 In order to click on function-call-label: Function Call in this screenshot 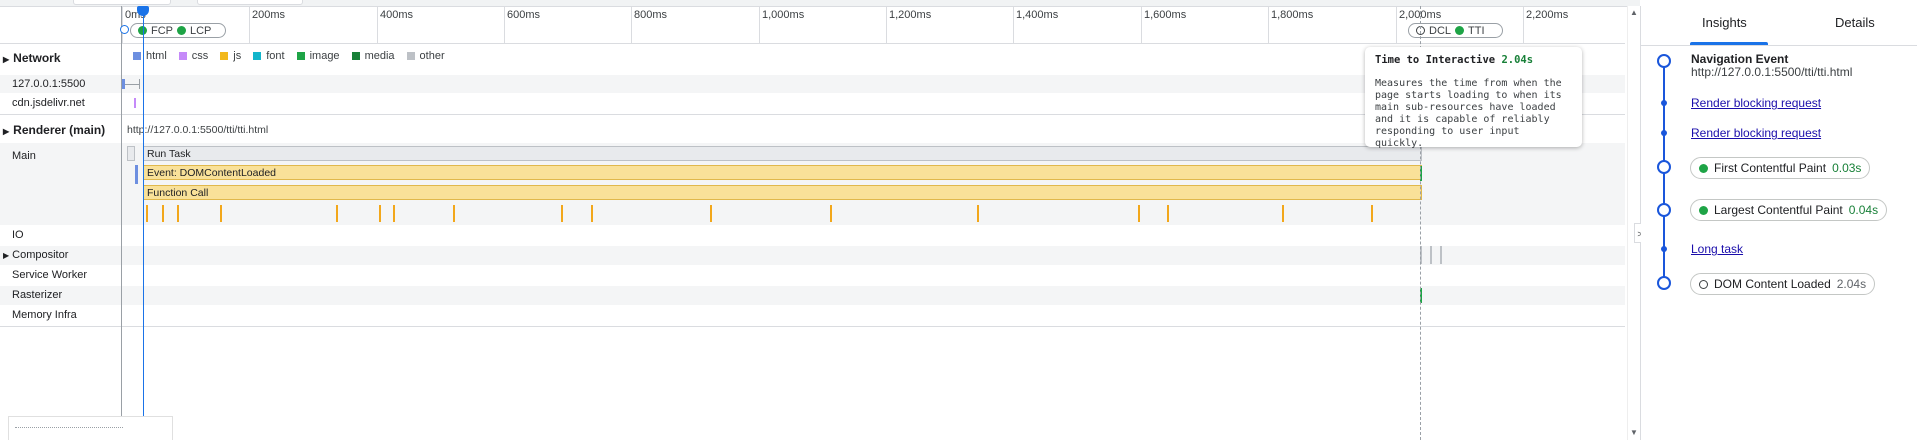, I will do `click(178, 193)`.